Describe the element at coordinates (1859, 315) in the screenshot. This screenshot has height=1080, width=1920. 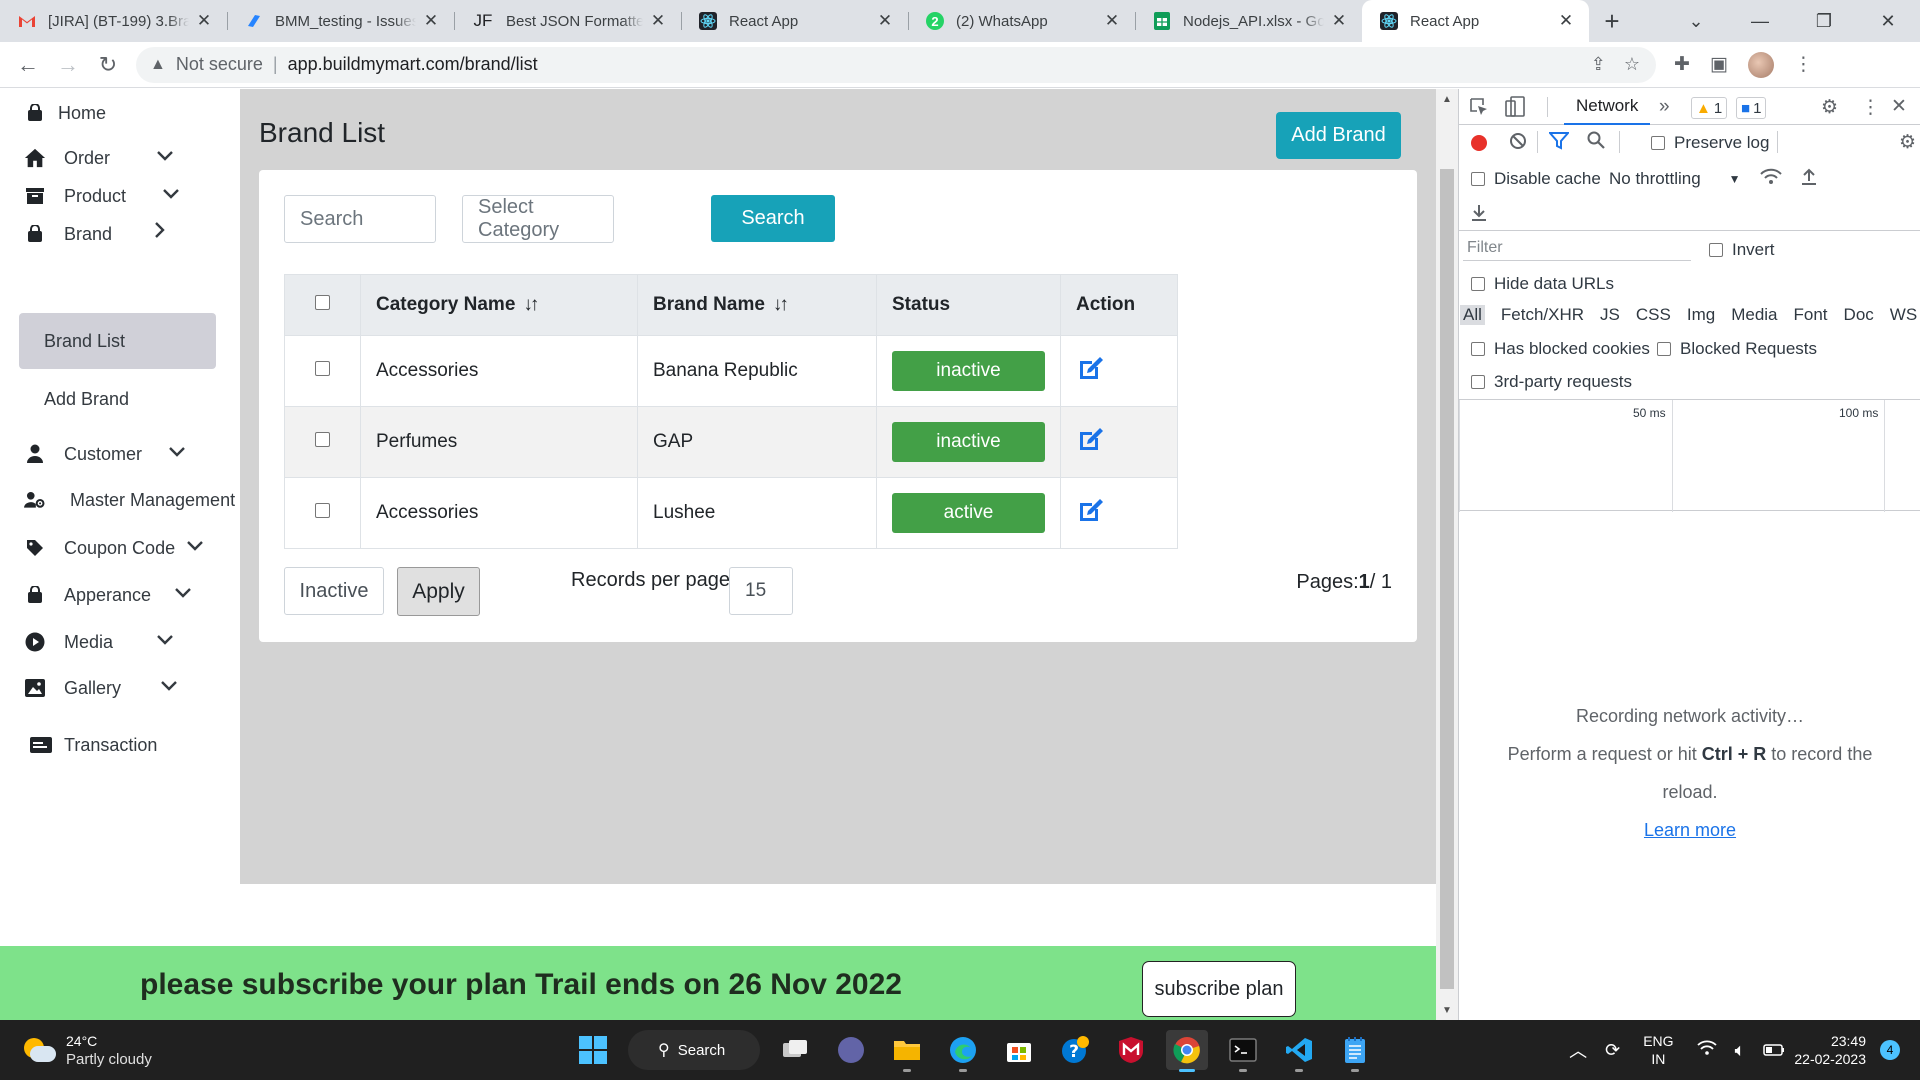
I see `type-filter: Doc` at that location.